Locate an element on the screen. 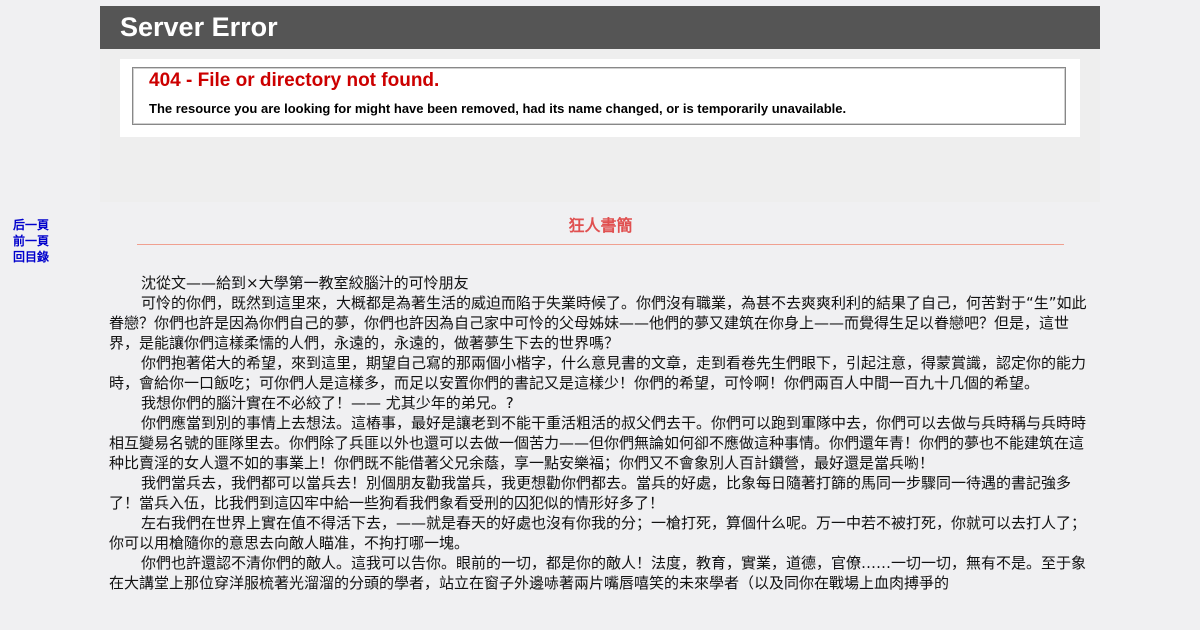 This screenshot has width=1200, height=630. error-code-title: 404 - File or directory not found. is located at coordinates (294, 80).